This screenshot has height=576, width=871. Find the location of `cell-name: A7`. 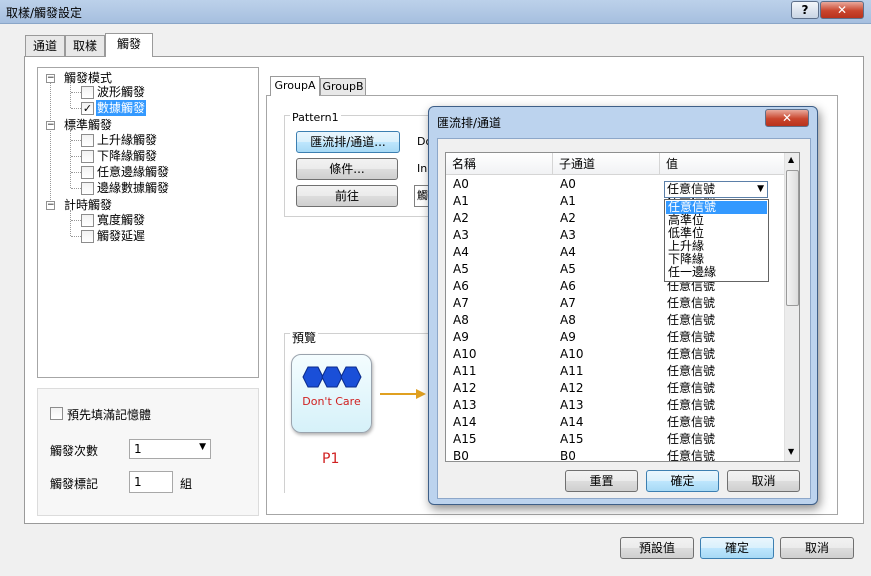

cell-name: A7 is located at coordinates (461, 303).